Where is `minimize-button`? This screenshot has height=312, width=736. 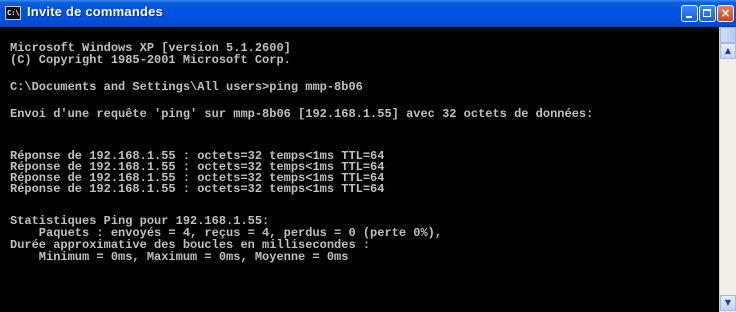 minimize-button is located at coordinates (689, 13).